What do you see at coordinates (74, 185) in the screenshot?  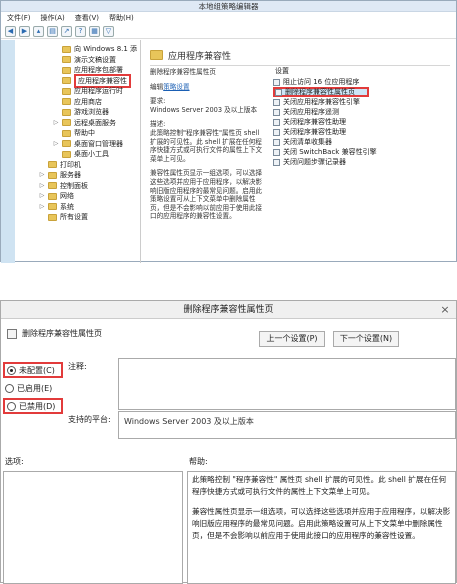 I see `tree-item-label: 控制面板` at bounding box center [74, 185].